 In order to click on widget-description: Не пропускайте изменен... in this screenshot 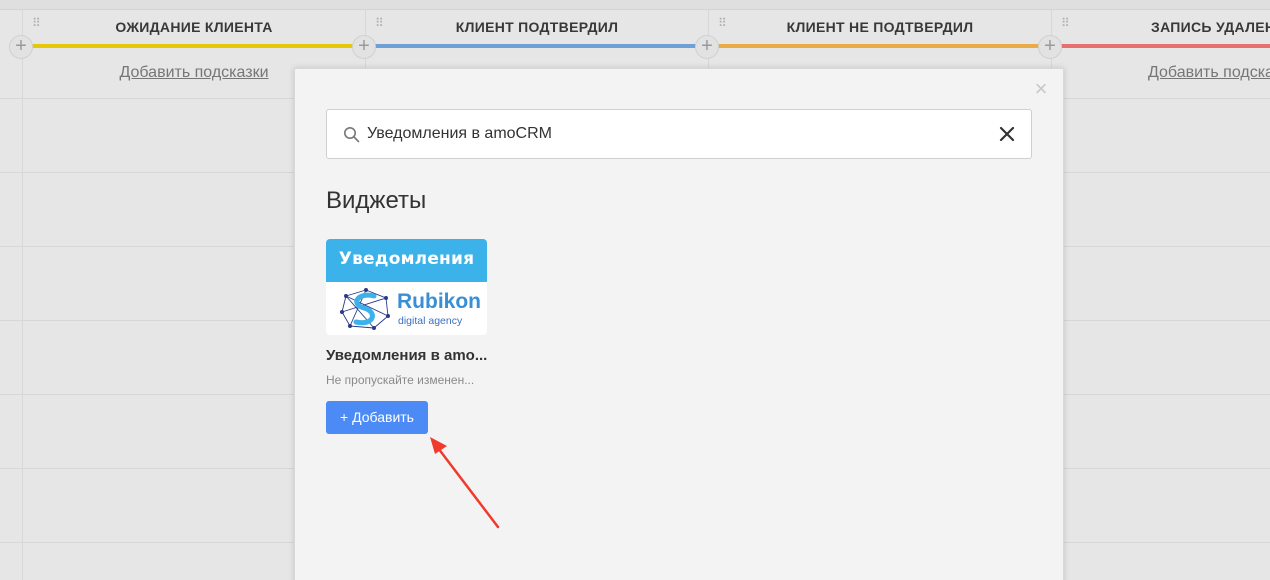, I will do `click(400, 380)`.